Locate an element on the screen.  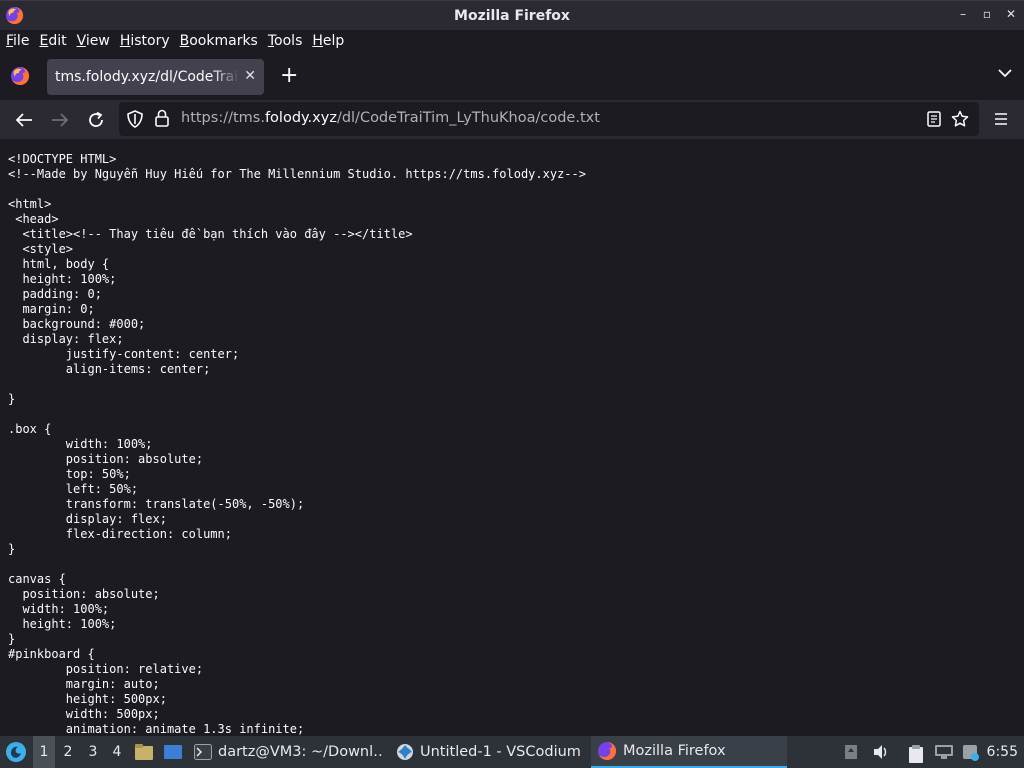
window-title: Mozilla Firefox is located at coordinates (512, 15).